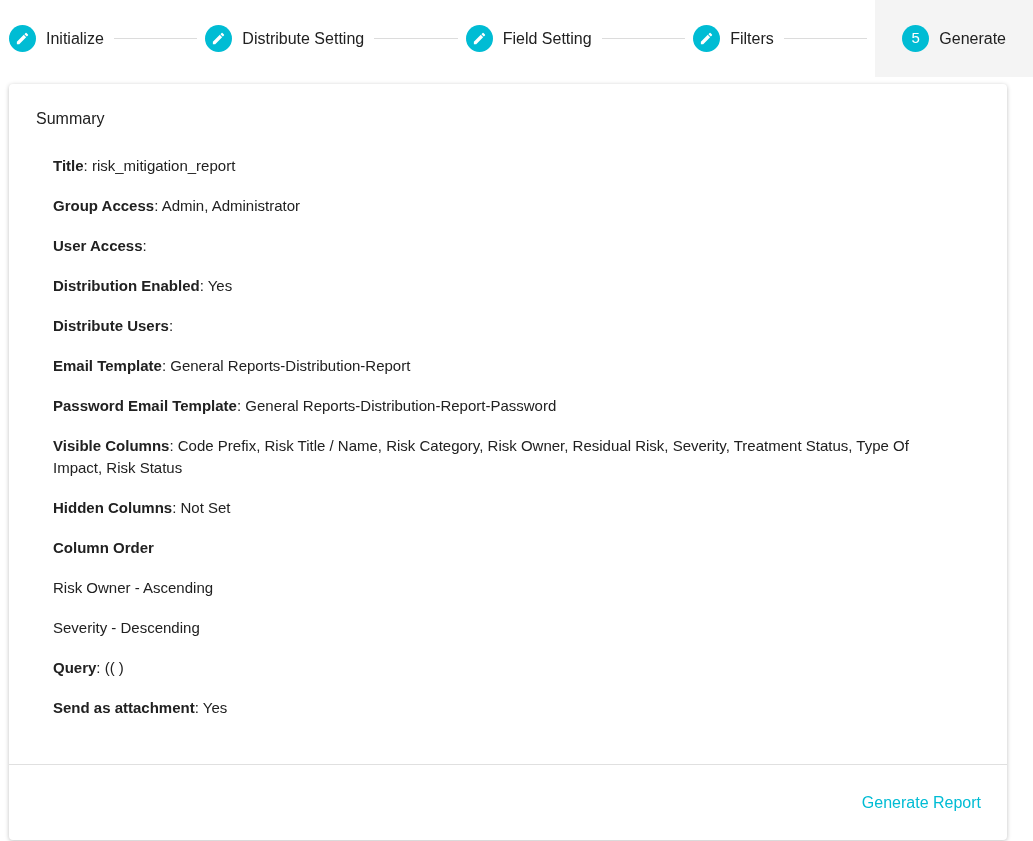 This screenshot has height=841, width=1033. What do you see at coordinates (114, 326) in the screenshot?
I see `summary-text: Distribute Users:` at bounding box center [114, 326].